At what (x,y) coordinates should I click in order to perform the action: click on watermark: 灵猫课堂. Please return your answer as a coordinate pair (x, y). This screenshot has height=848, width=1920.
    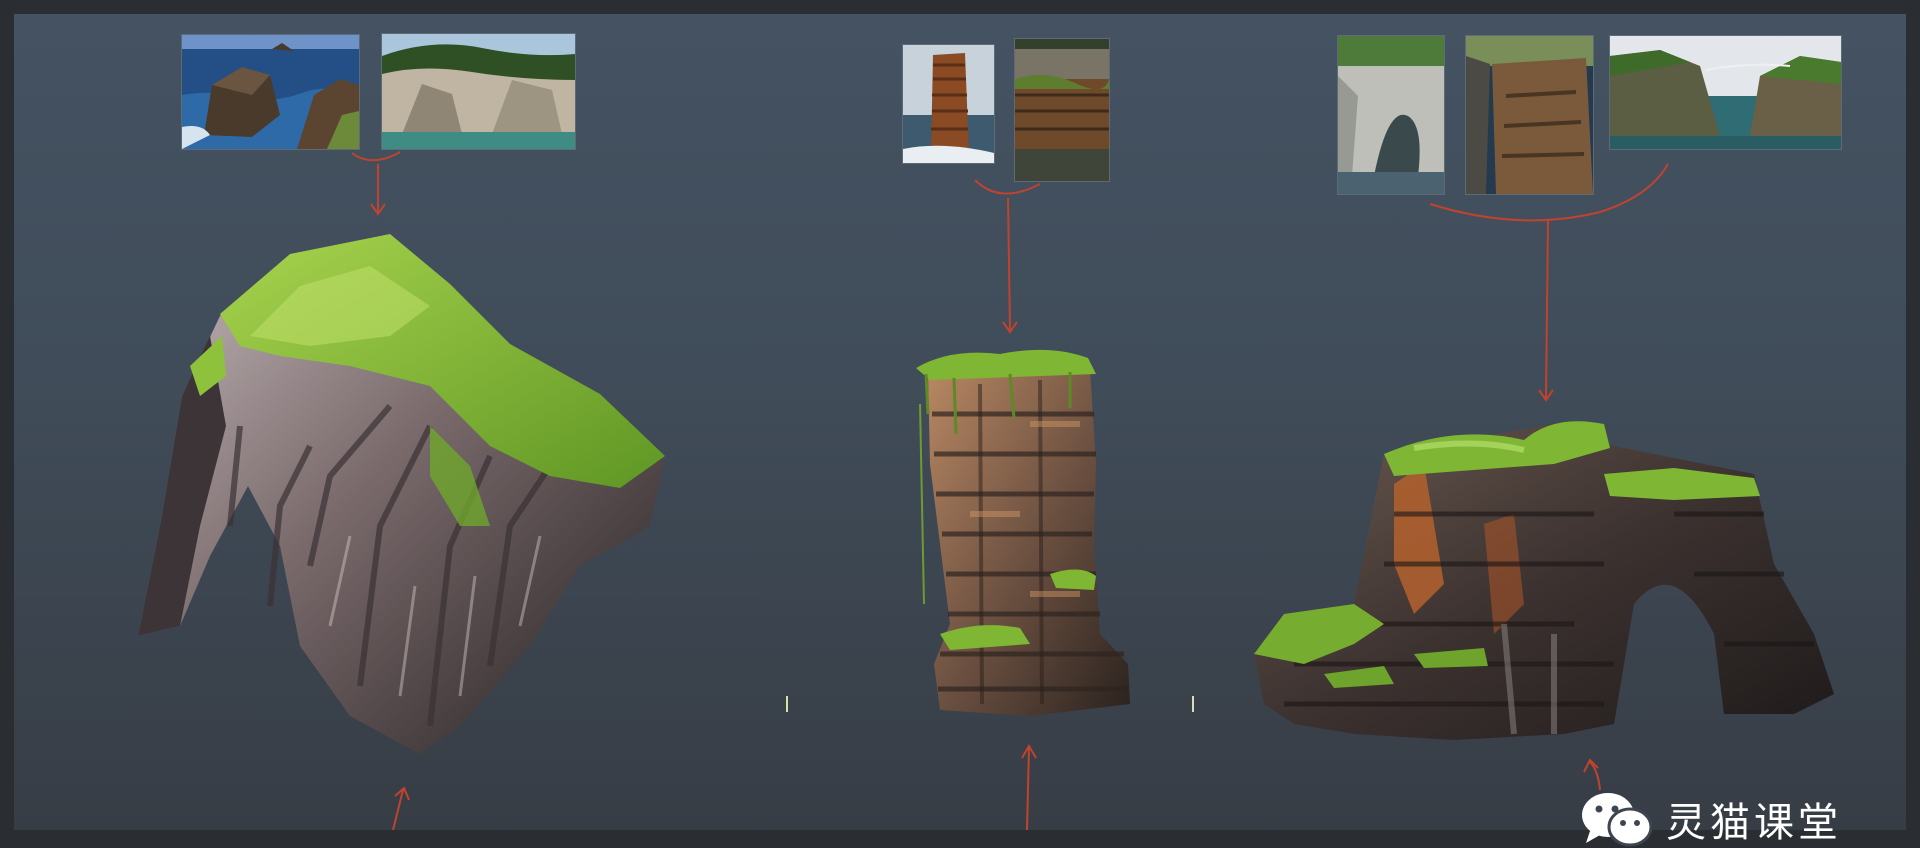
    Looking at the image, I should click on (1711, 819).